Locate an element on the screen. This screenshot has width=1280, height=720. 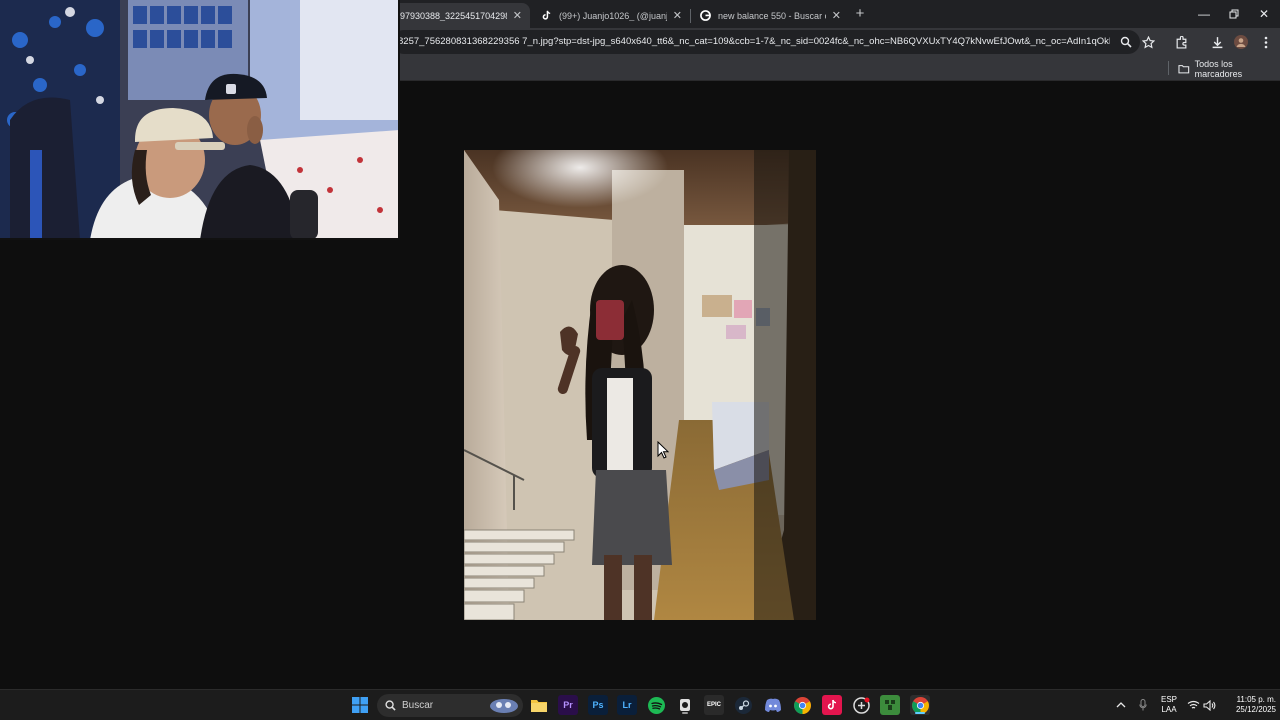
language-indicator: ESP LAA is located at coordinates (1169, 705).